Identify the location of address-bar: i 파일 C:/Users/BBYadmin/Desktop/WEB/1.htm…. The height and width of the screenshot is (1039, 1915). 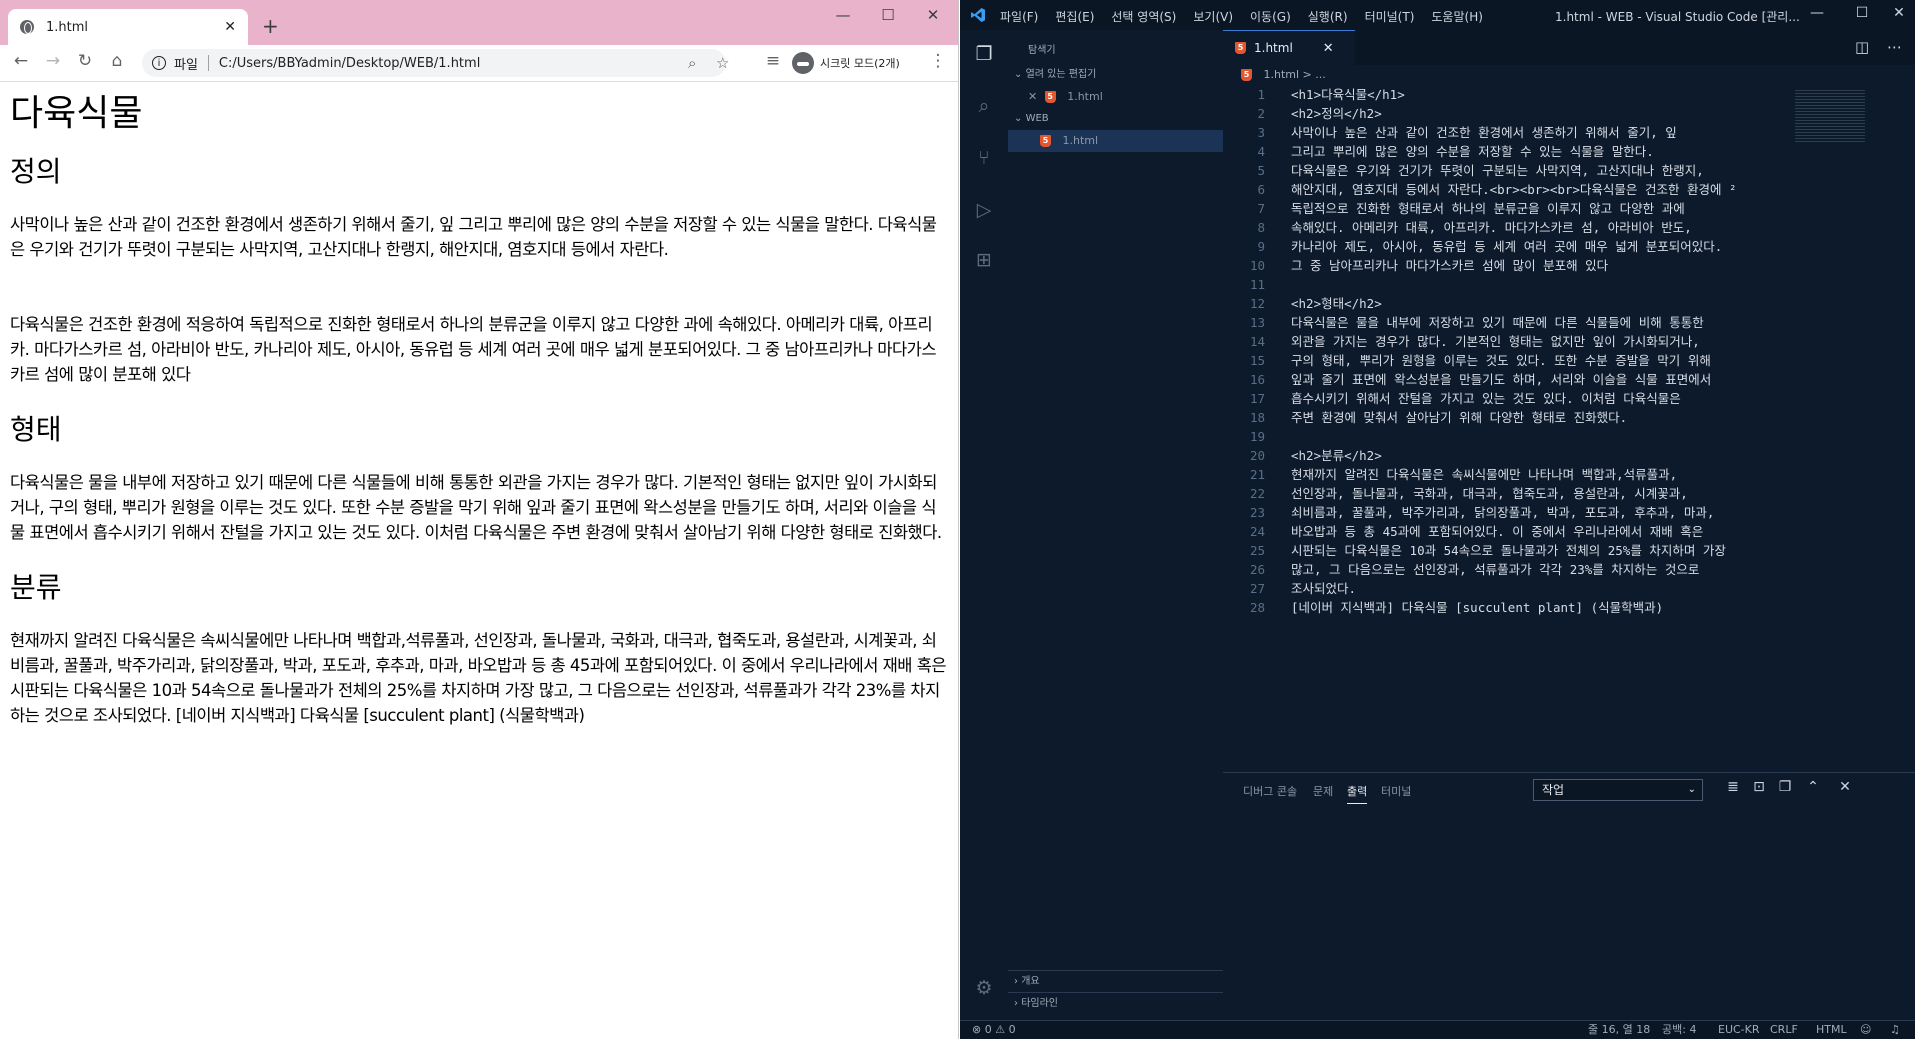
(435, 63).